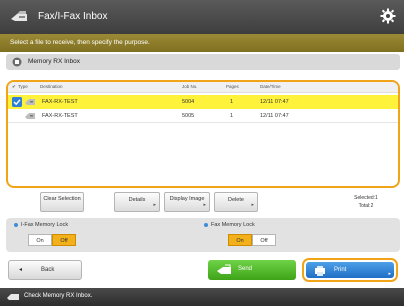  Describe the element at coordinates (73, 16) in the screenshot. I see `window-title: Fax/I-Fax Inbox` at that location.